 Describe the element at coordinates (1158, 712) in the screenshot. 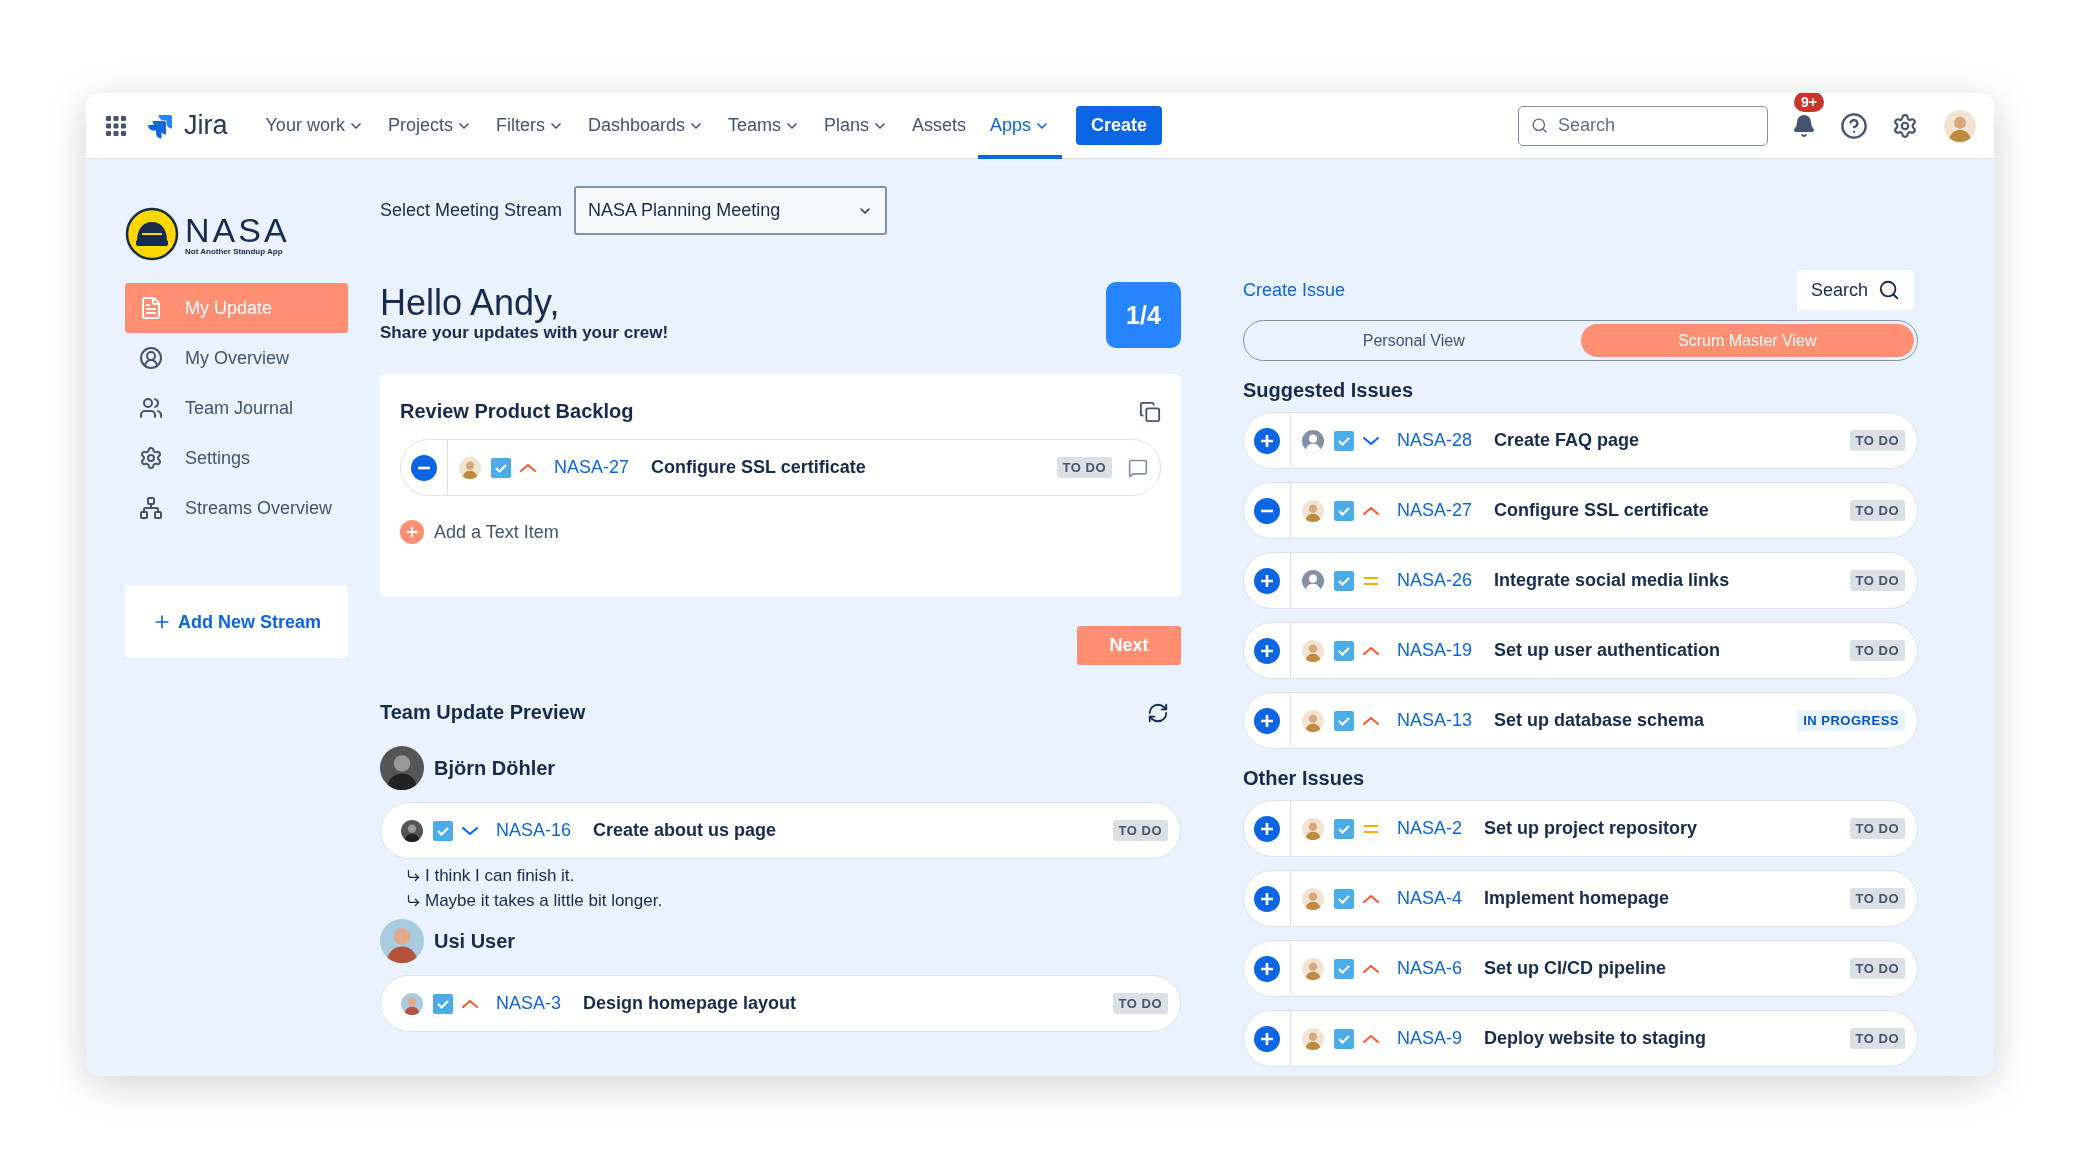

I see `refresh-icon` at that location.